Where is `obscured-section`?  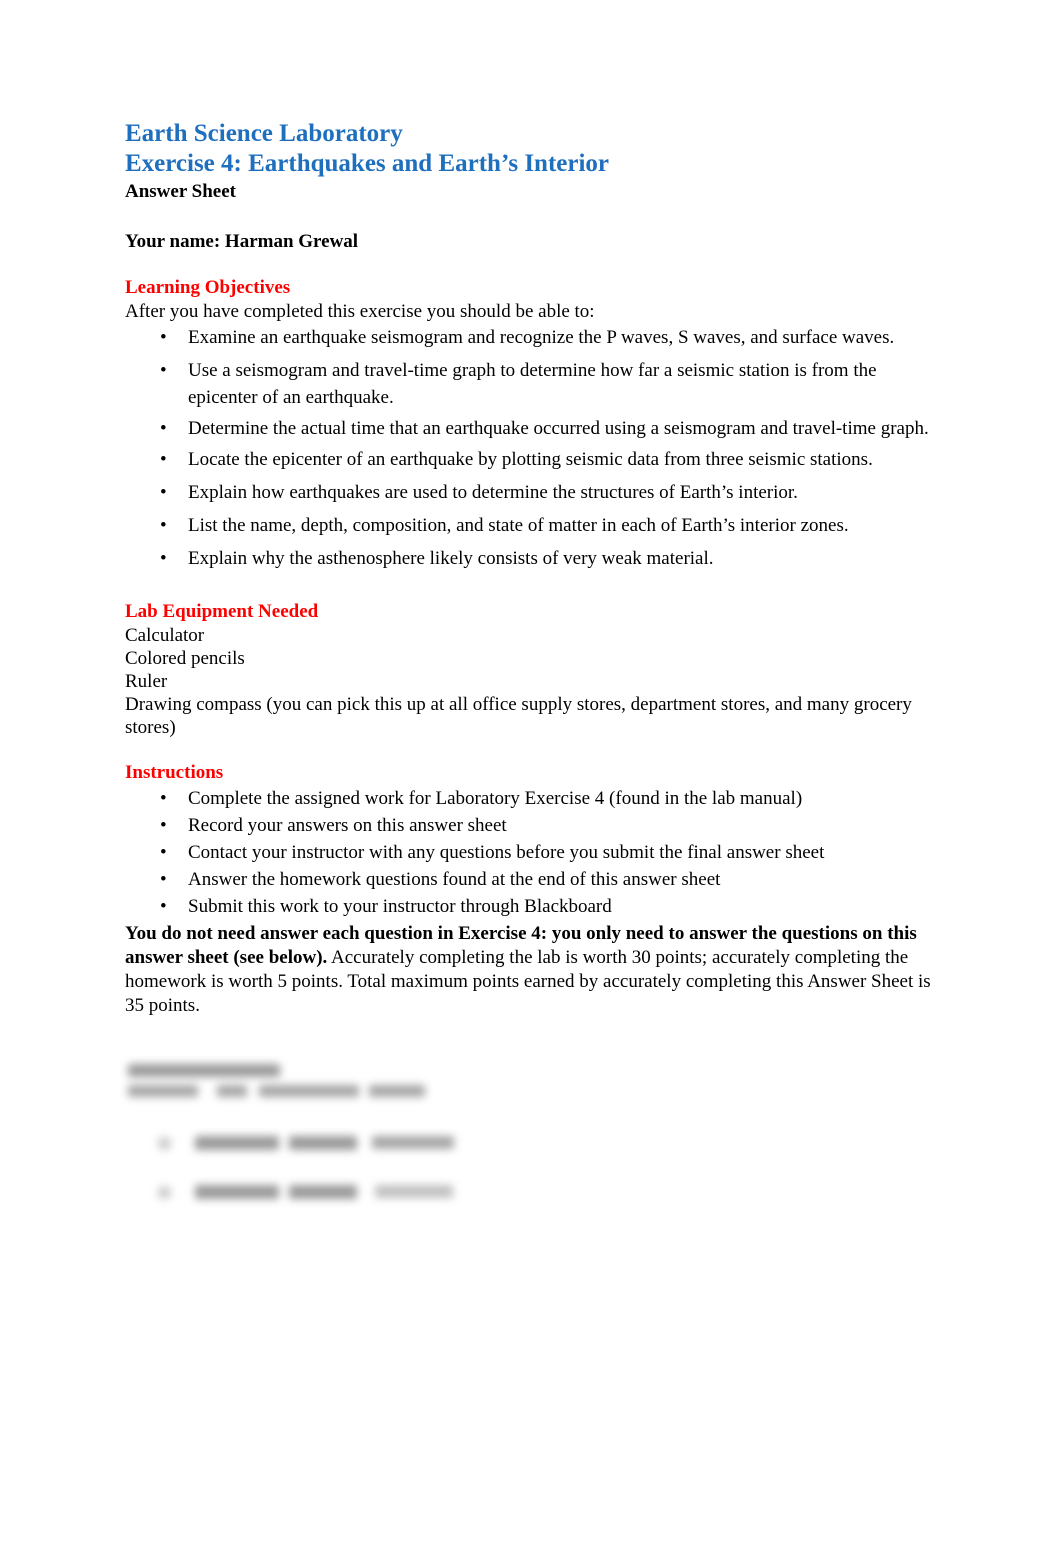 obscured-section is located at coordinates (375, 1143).